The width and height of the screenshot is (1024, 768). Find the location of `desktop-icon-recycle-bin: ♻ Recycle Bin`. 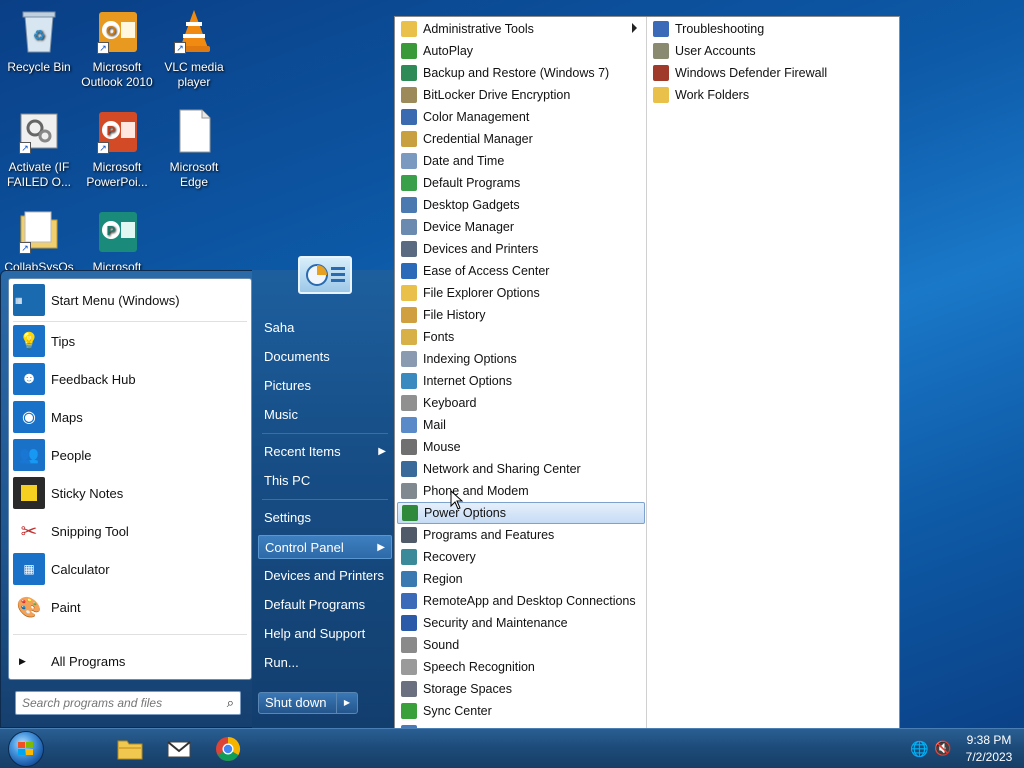

desktop-icon-recycle-bin: ♻ Recycle Bin is located at coordinates (39, 41).